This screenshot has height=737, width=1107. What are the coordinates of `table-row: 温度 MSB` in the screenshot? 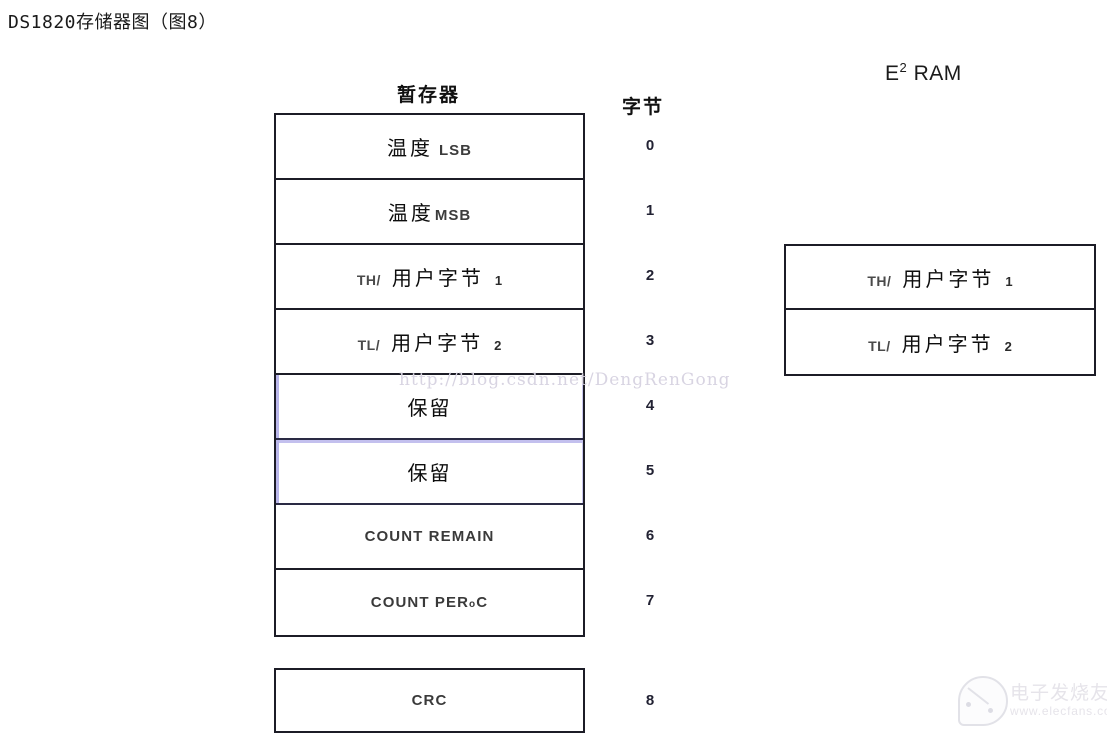 It's located at (429, 212).